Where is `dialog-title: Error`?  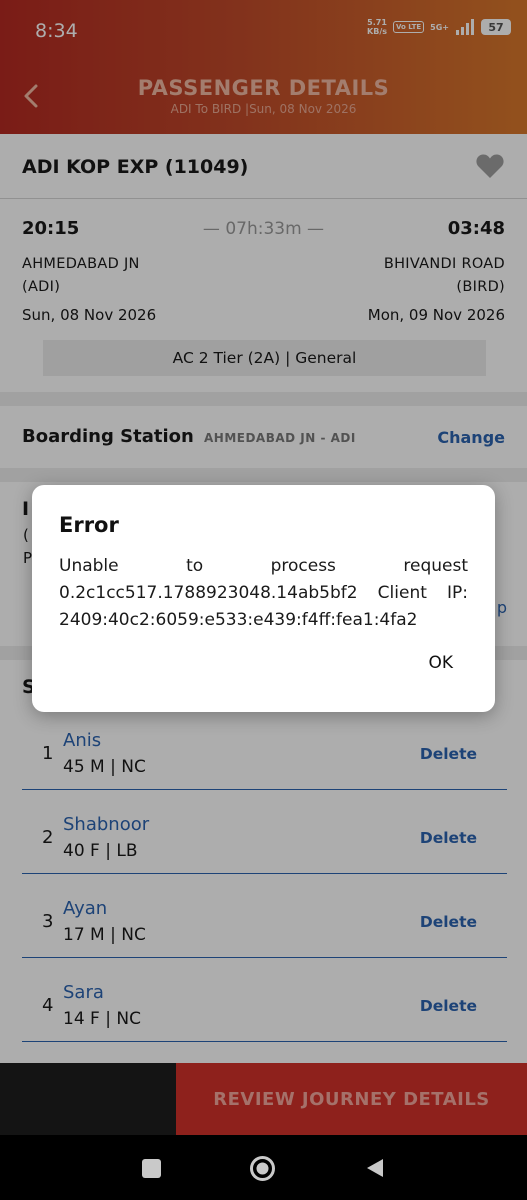
dialog-title: Error is located at coordinates (89, 525).